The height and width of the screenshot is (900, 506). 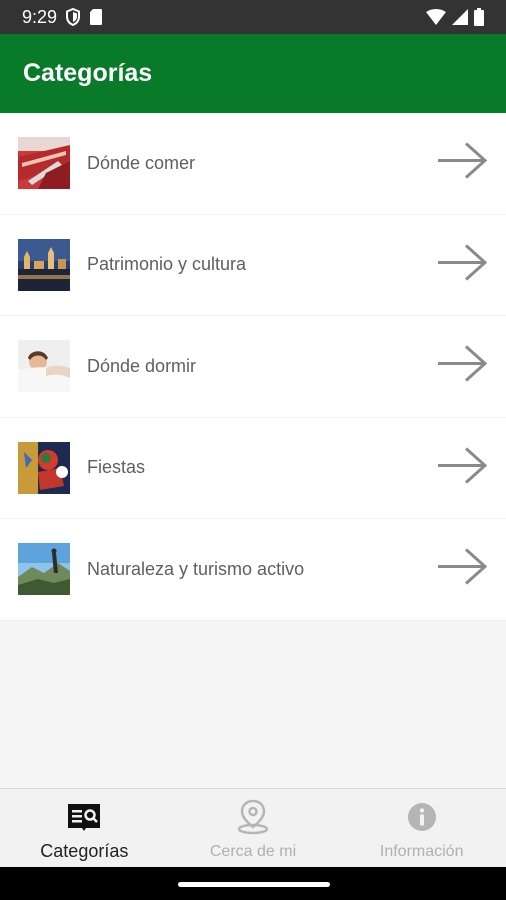 What do you see at coordinates (40, 16) in the screenshot?
I see `status-time: 9:29` at bounding box center [40, 16].